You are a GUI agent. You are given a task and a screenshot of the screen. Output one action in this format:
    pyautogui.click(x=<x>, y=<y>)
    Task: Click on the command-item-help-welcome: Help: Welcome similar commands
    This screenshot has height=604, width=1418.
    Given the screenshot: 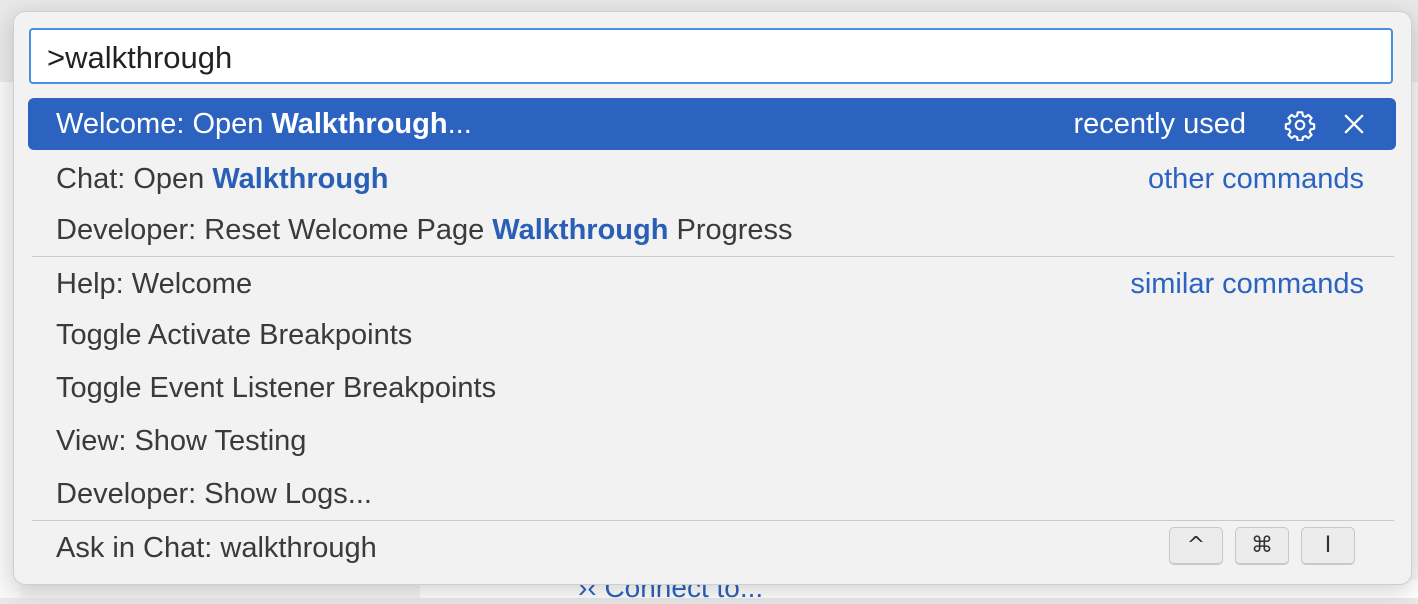 What is the action you would take?
    pyautogui.click(x=712, y=284)
    